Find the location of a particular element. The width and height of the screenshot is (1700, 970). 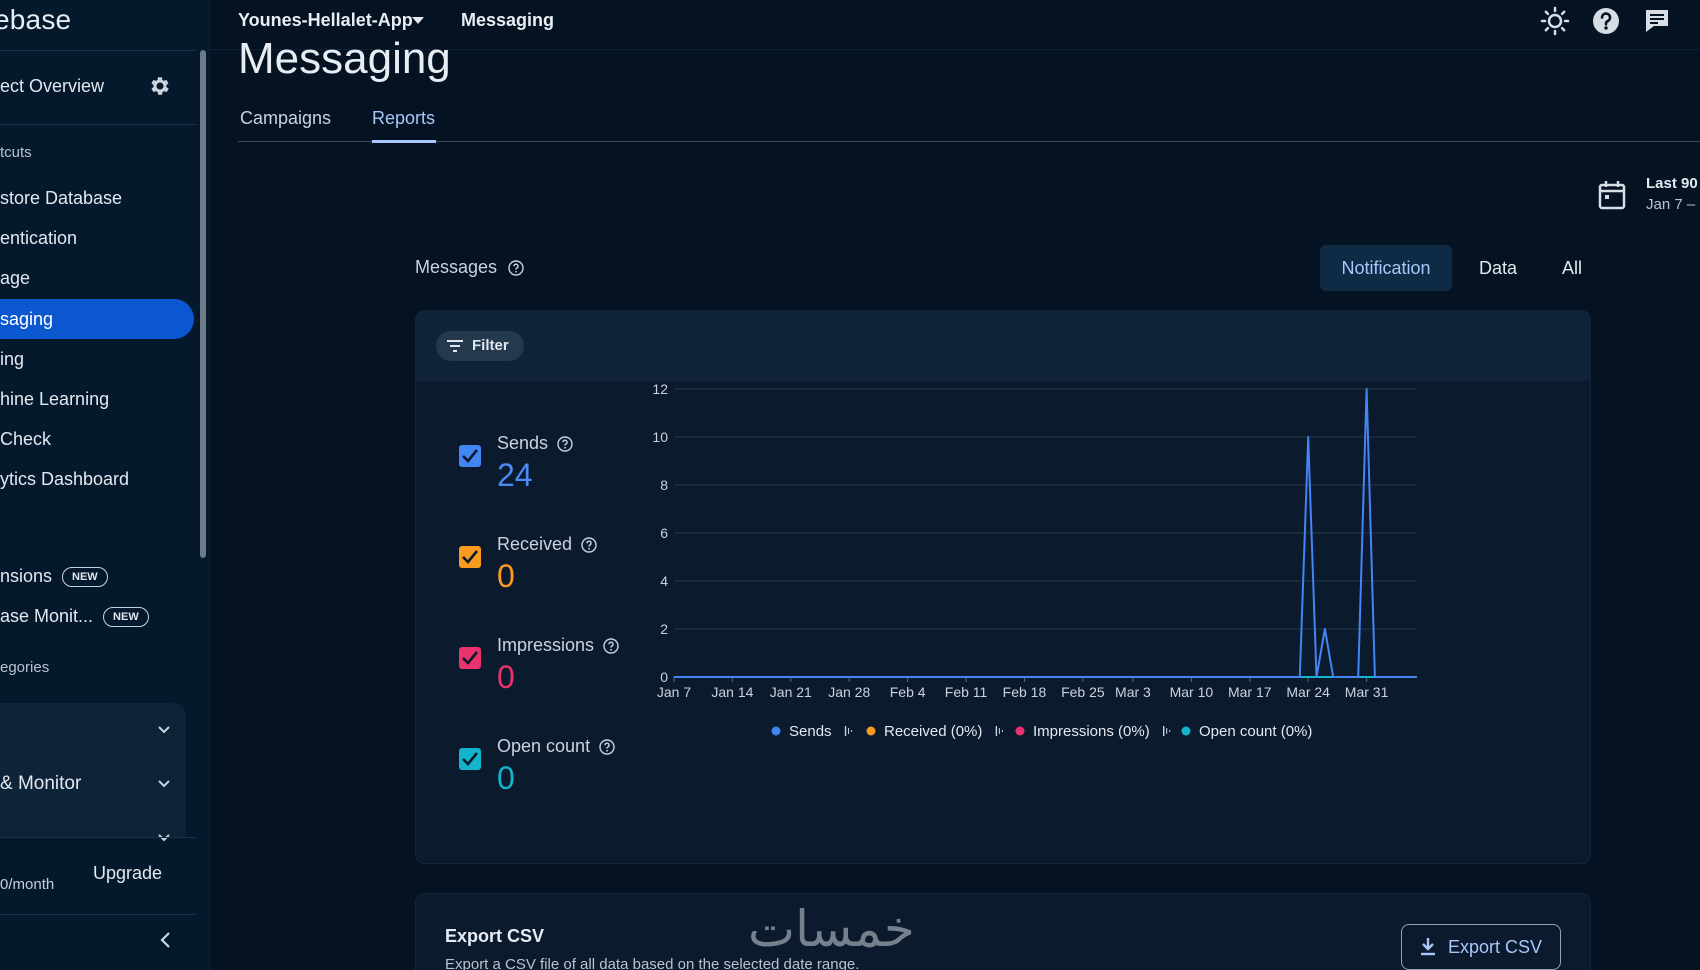

y-tick-label: 6 is located at coordinates (664, 533).